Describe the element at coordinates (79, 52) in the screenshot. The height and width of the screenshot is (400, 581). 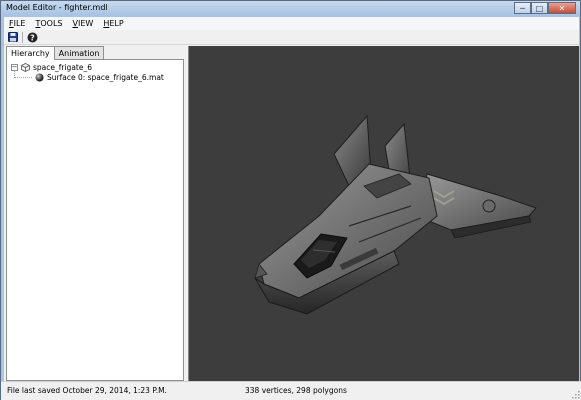
I see `tab-animation: Animation` at that location.